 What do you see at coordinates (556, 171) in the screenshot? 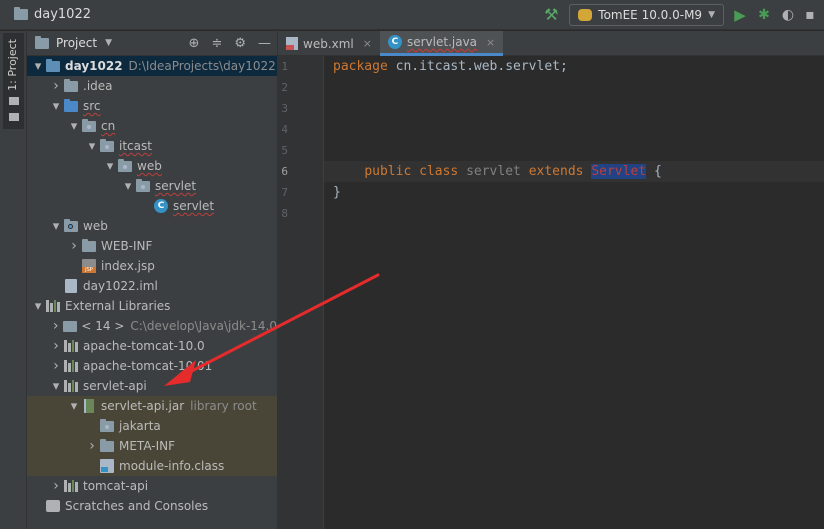
I see `keyword-extends: extends` at bounding box center [556, 171].